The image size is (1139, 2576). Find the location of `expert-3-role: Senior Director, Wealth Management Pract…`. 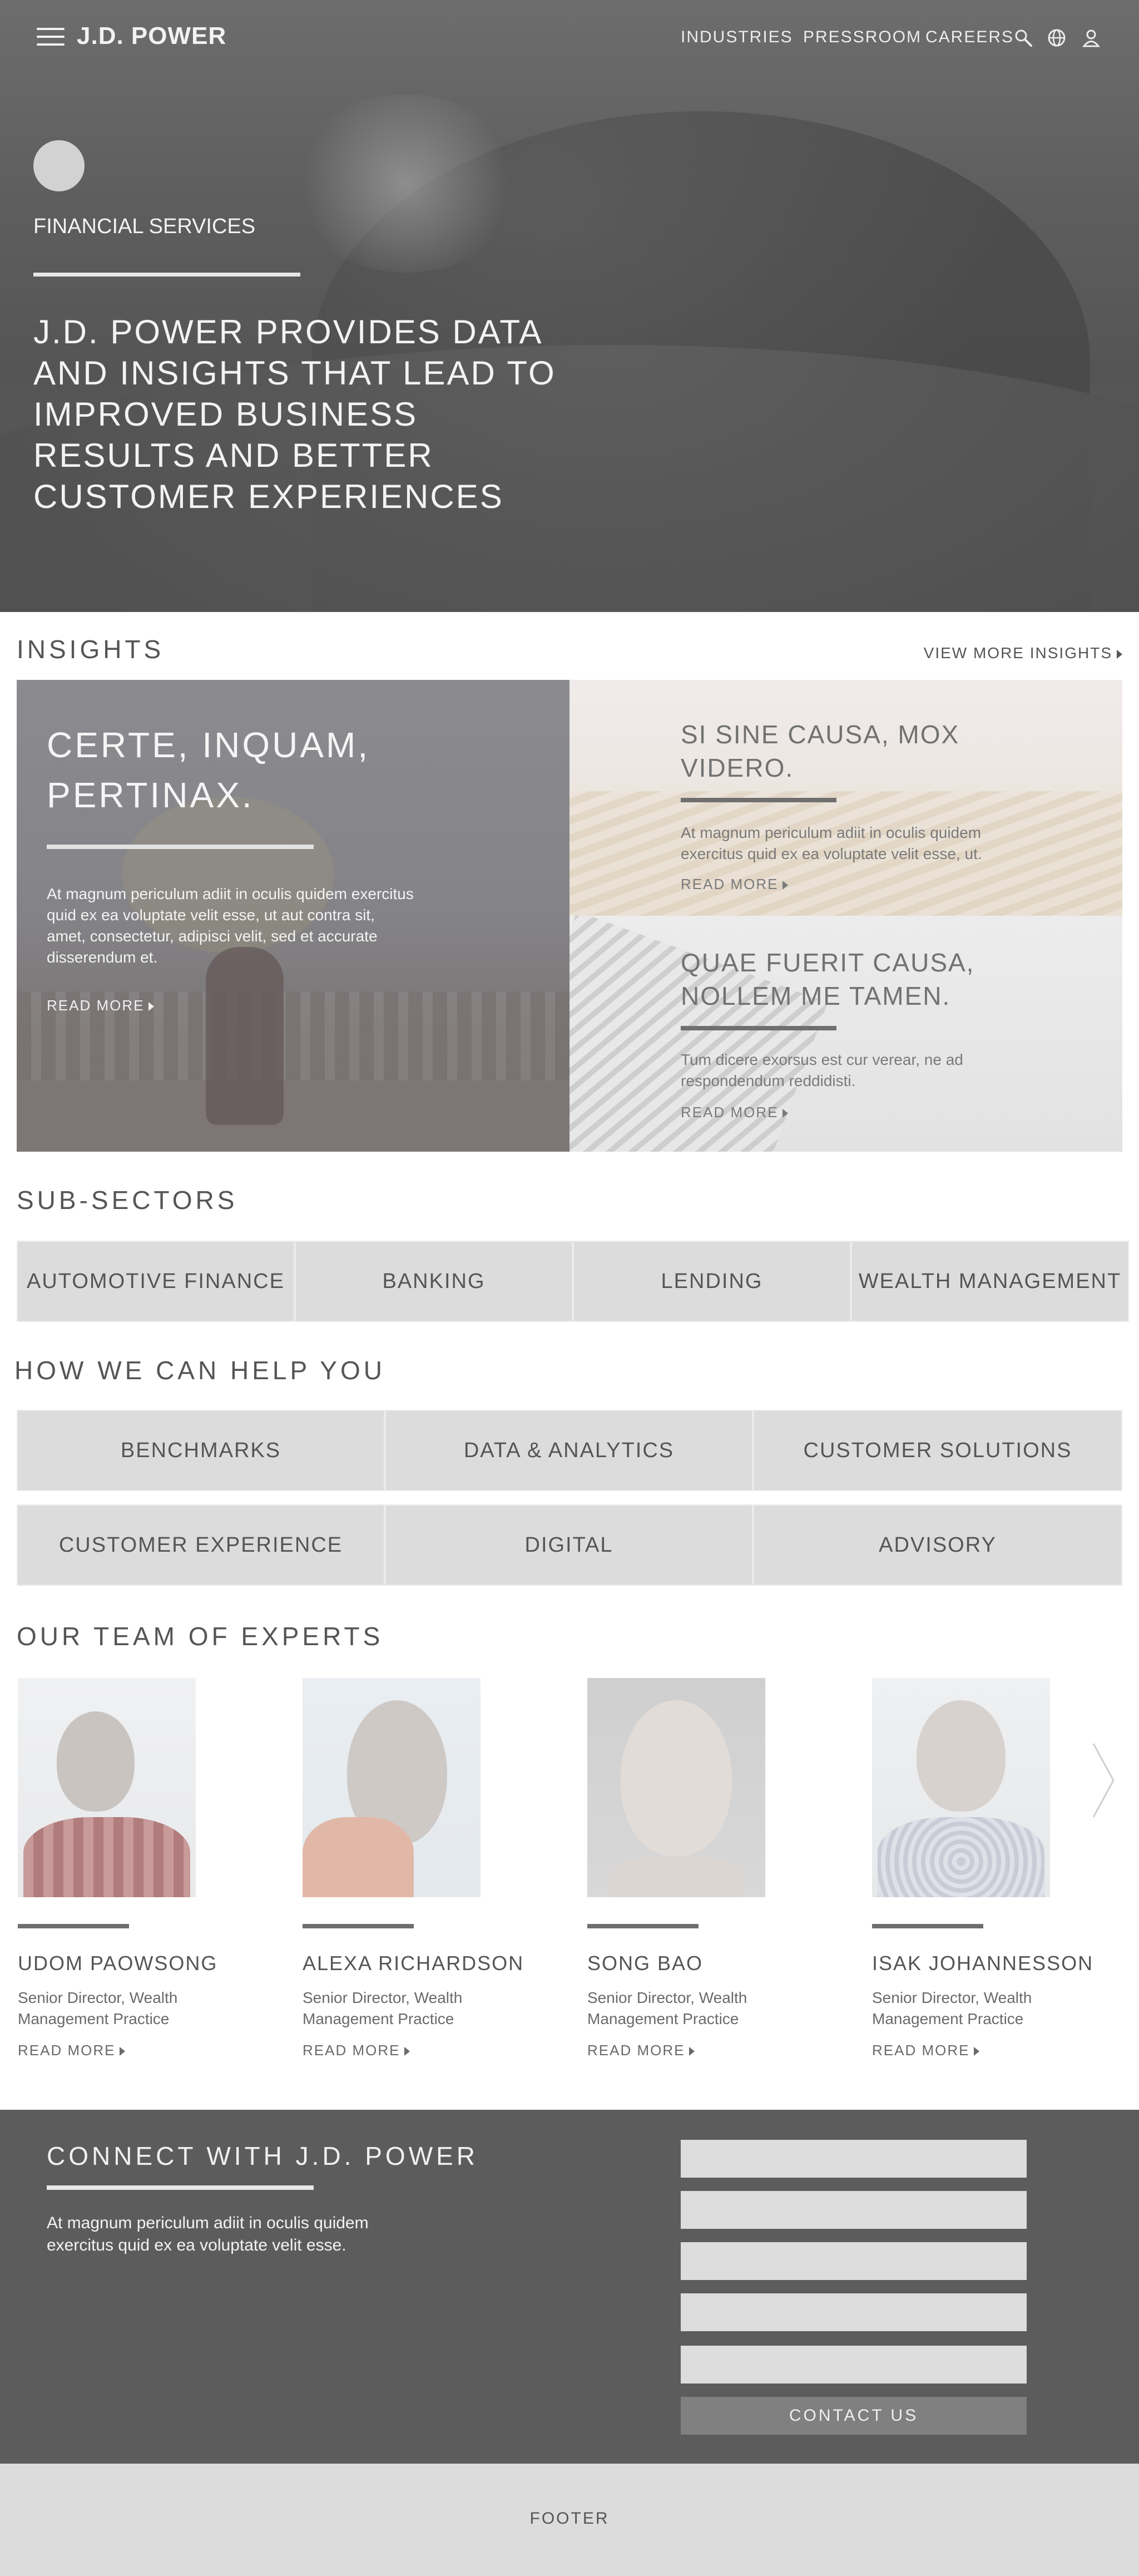

expert-3-role: Senior Director, Wealth Management Pract… is located at coordinates (667, 2008).